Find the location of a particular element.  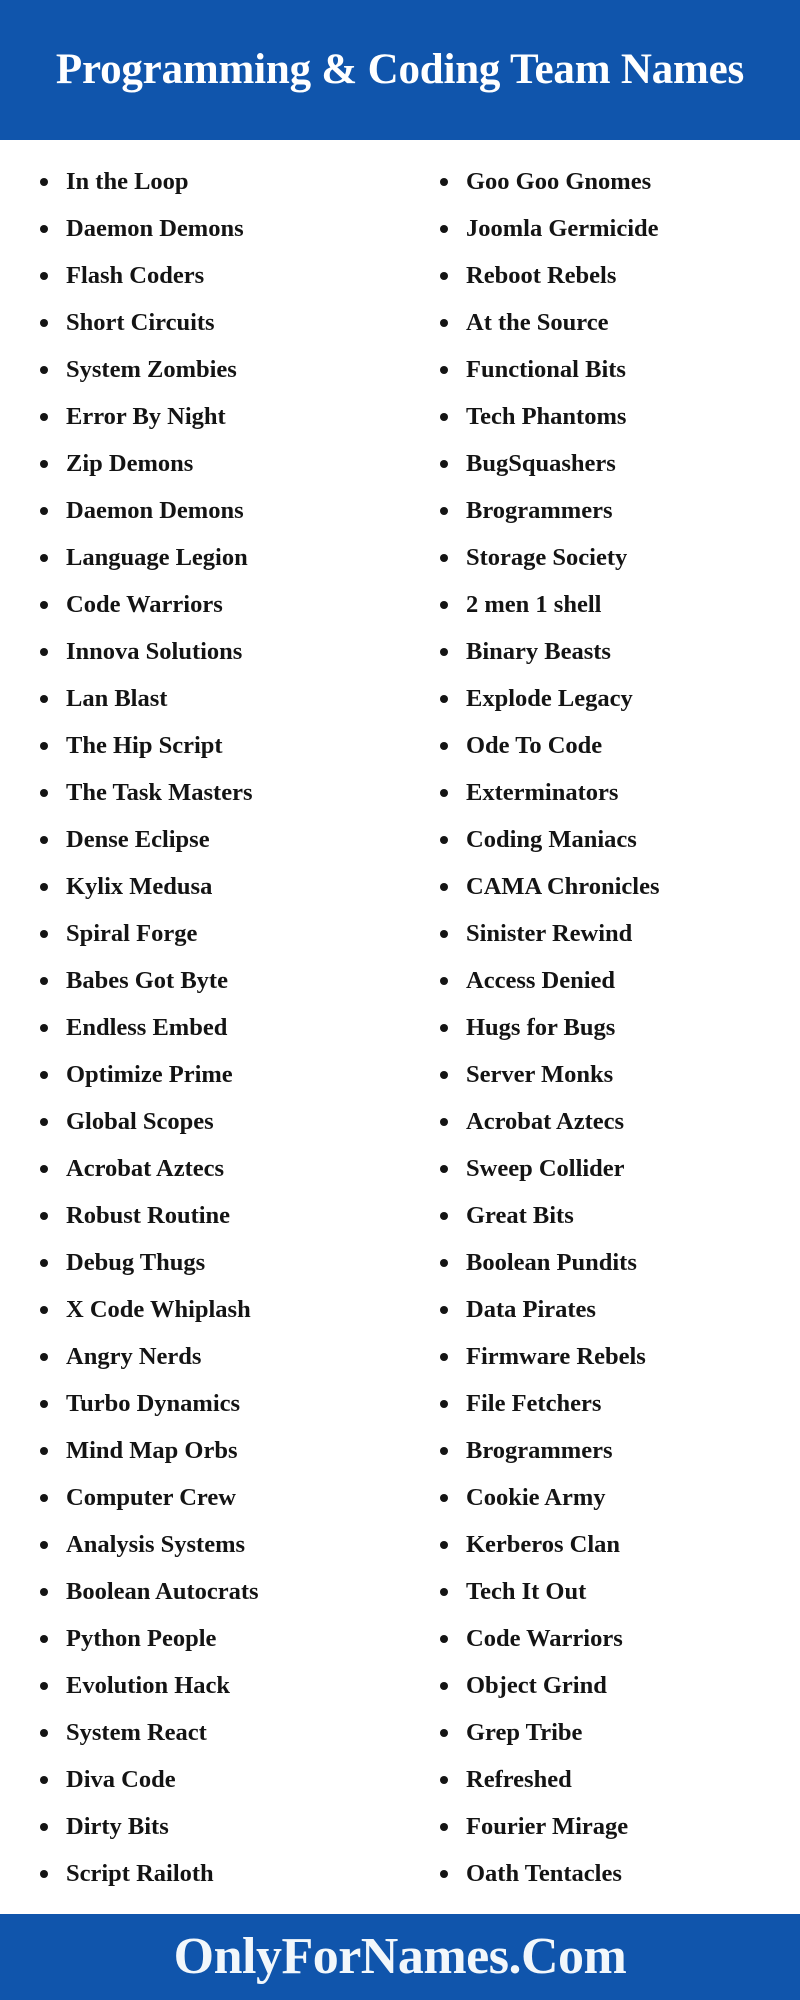

list-item: Error By Night is located at coordinates (216, 416).